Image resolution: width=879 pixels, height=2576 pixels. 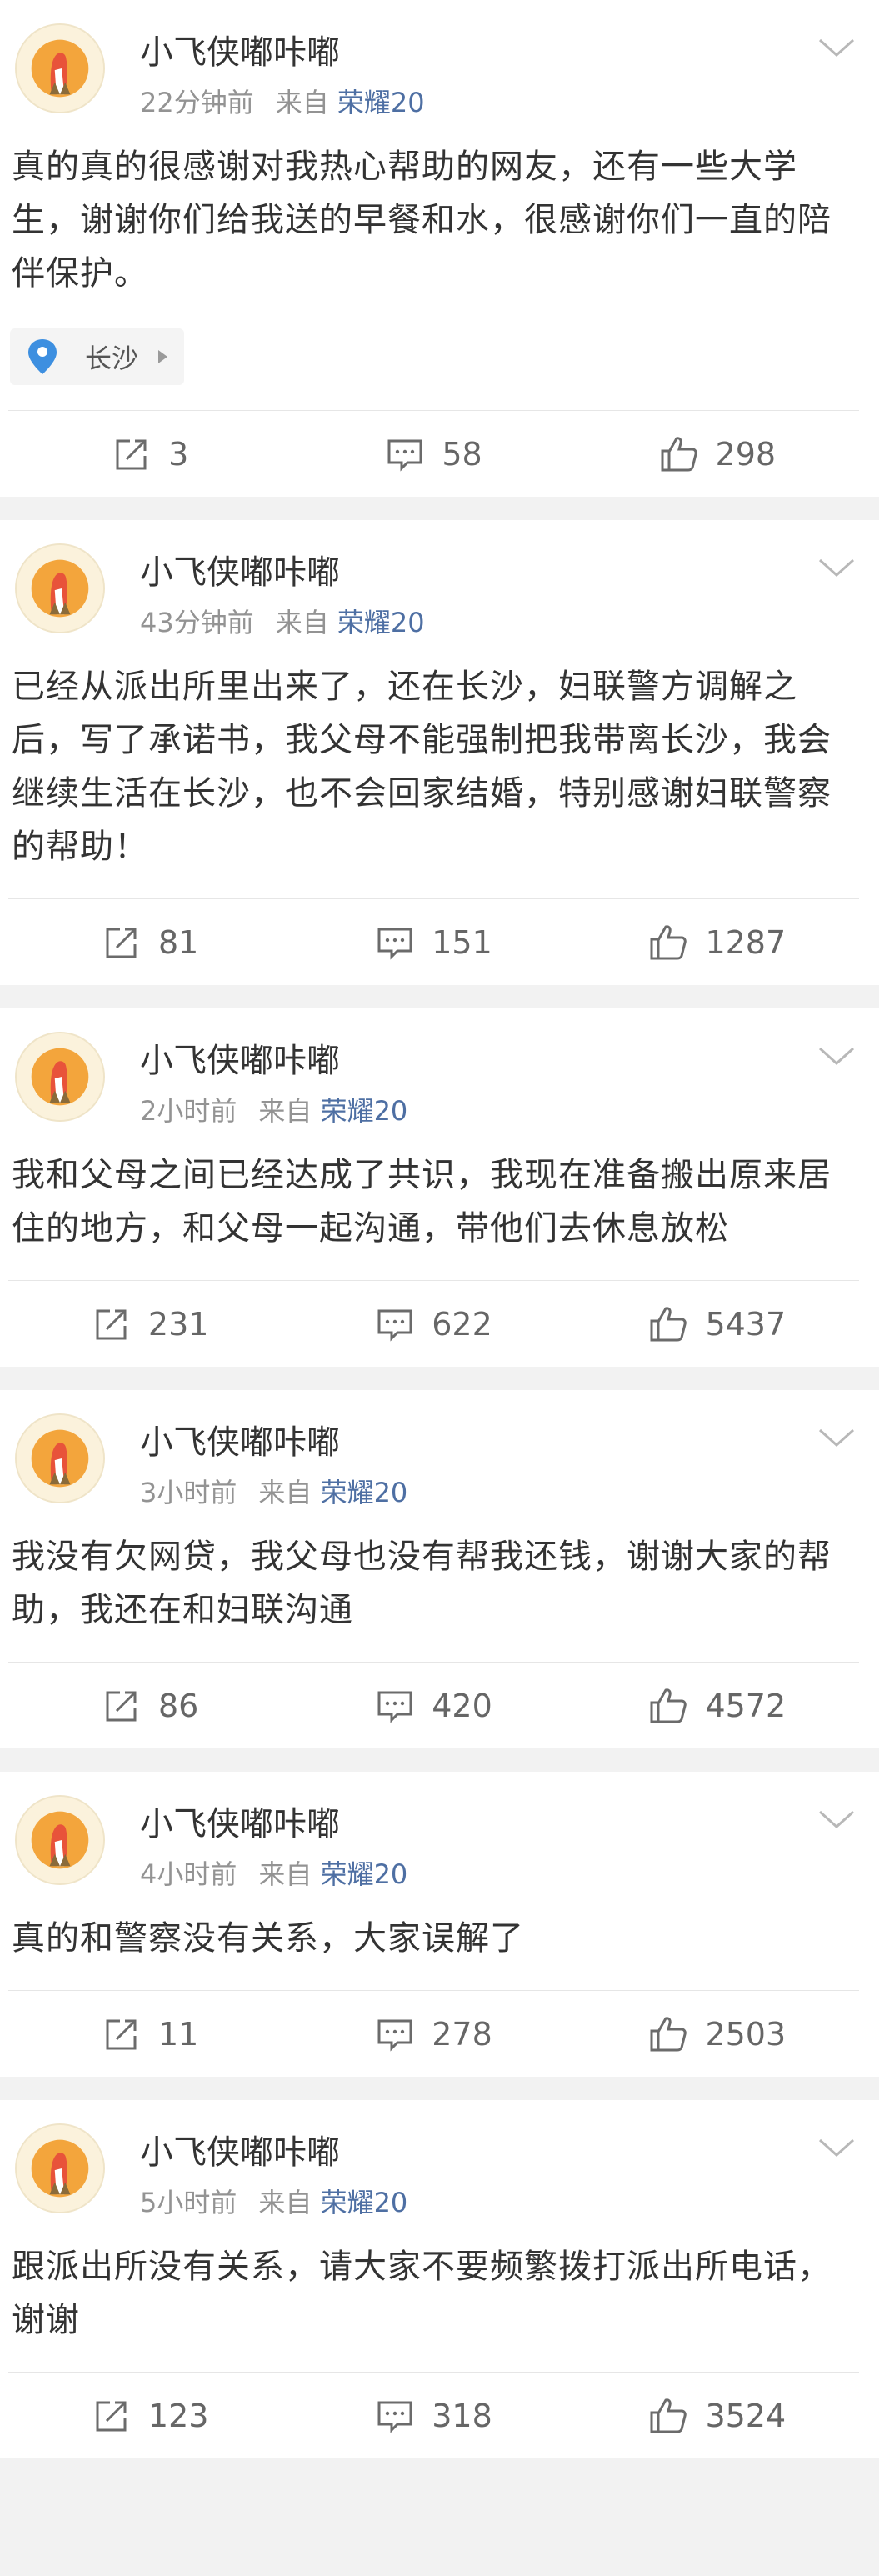 What do you see at coordinates (188, 2202) in the screenshot?
I see `post-time: 5小时前` at bounding box center [188, 2202].